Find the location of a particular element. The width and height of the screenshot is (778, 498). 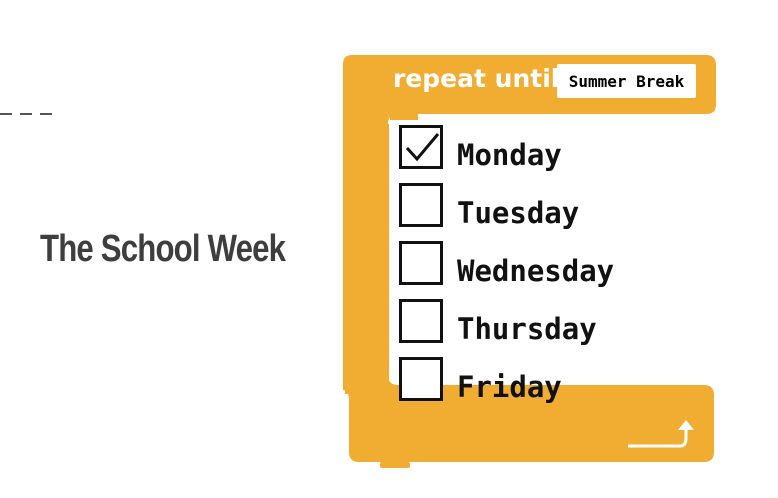

day-label: Thursday is located at coordinates (527, 329).